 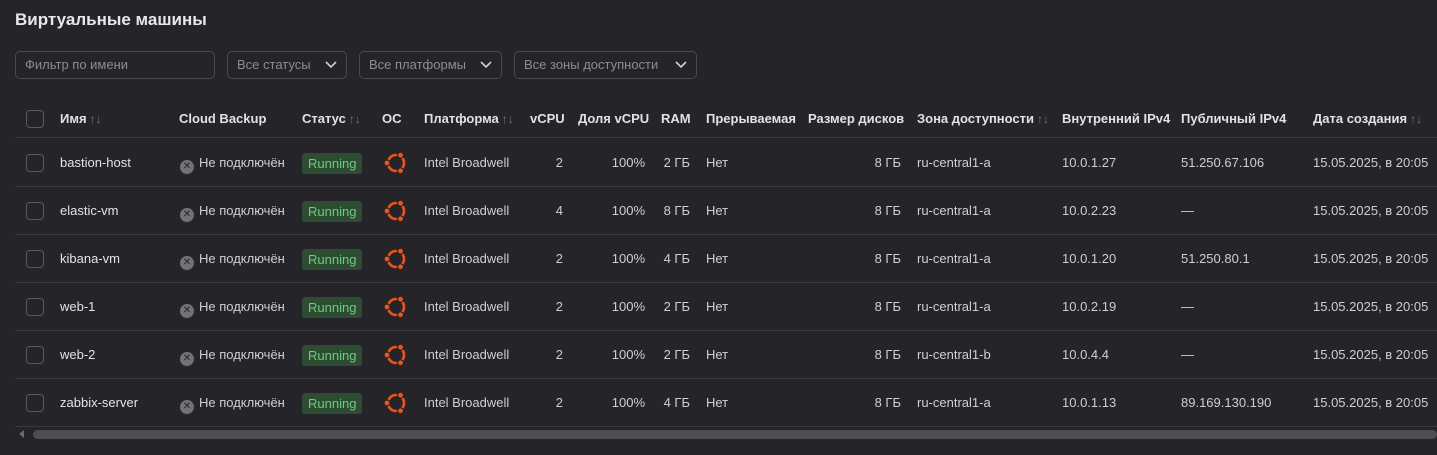 What do you see at coordinates (1223, 162) in the screenshot?
I see `ipv4-public-cell: 51.250.67.106` at bounding box center [1223, 162].